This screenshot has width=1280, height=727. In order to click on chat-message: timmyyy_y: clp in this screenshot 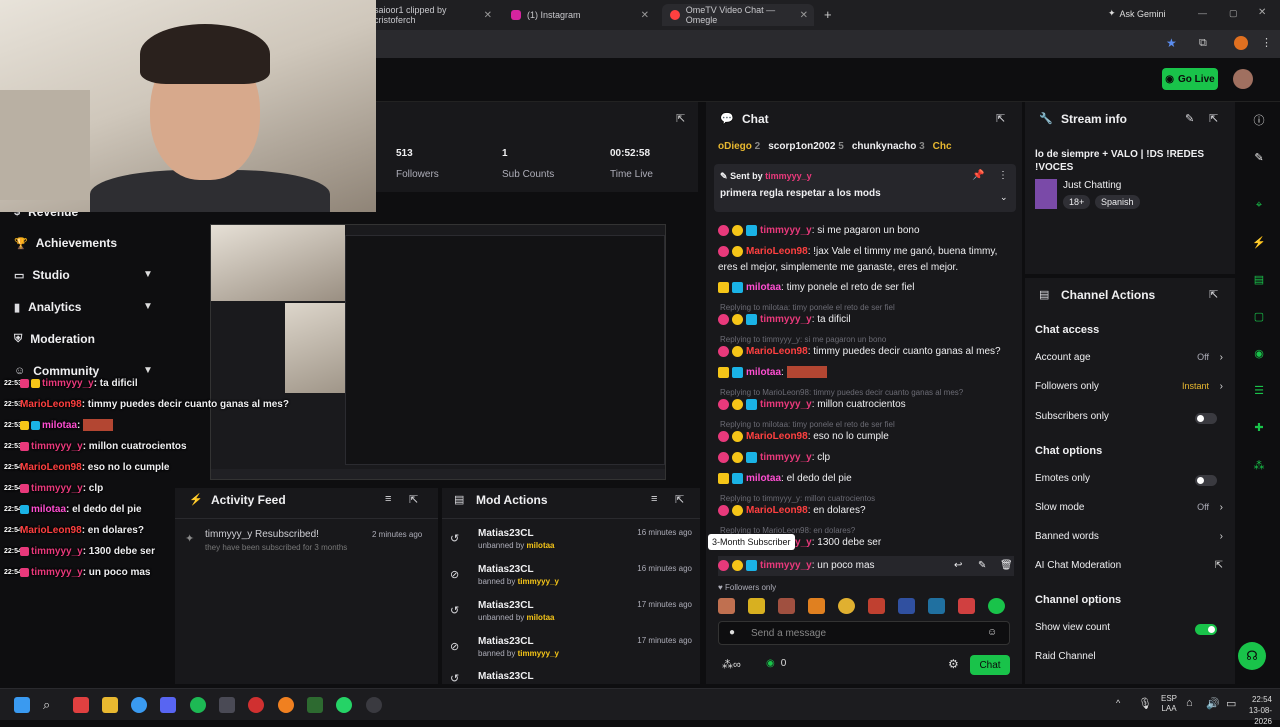, I will do `click(866, 458)`.